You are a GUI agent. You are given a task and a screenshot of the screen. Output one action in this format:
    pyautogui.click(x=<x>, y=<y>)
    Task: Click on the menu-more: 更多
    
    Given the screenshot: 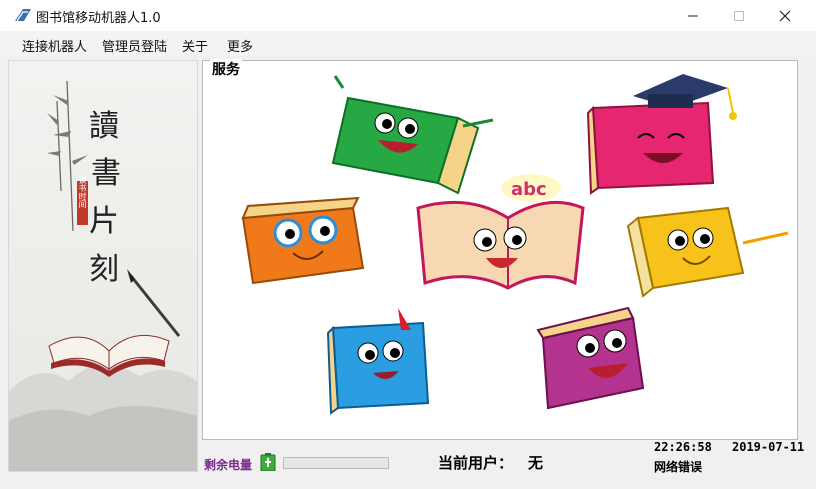 What is the action you would take?
    pyautogui.click(x=240, y=45)
    